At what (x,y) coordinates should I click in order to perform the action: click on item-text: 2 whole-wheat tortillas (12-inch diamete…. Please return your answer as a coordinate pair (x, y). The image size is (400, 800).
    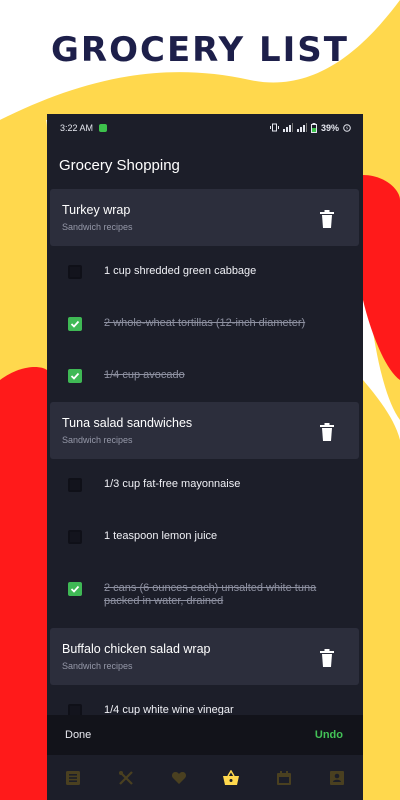
    Looking at the image, I should click on (205, 323).